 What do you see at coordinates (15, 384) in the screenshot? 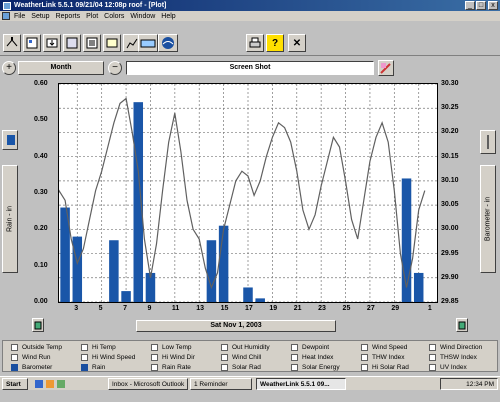
I see `start-button: Start` at bounding box center [15, 384].